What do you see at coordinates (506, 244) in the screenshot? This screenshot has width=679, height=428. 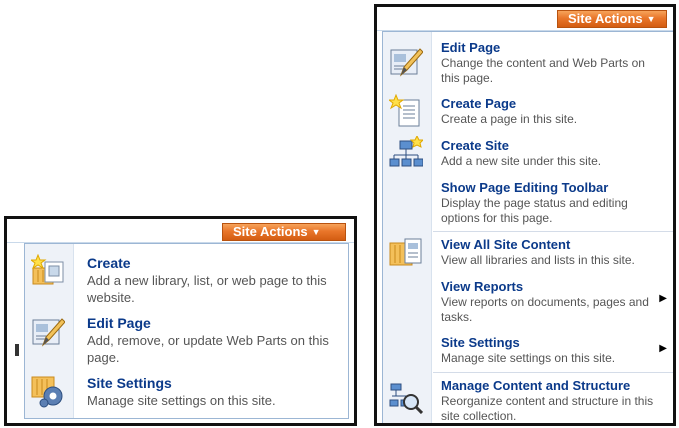 I see `menu-item-title: View All Site Content` at bounding box center [506, 244].